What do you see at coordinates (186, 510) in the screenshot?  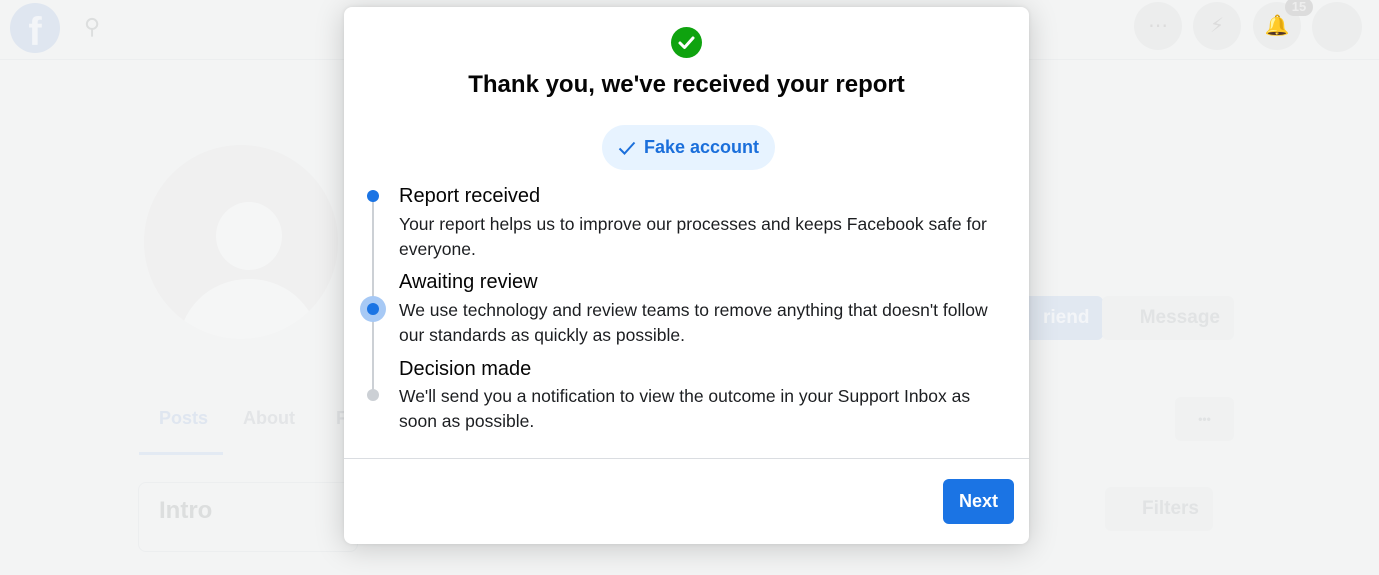 I see `intro-heading: Intro` at bounding box center [186, 510].